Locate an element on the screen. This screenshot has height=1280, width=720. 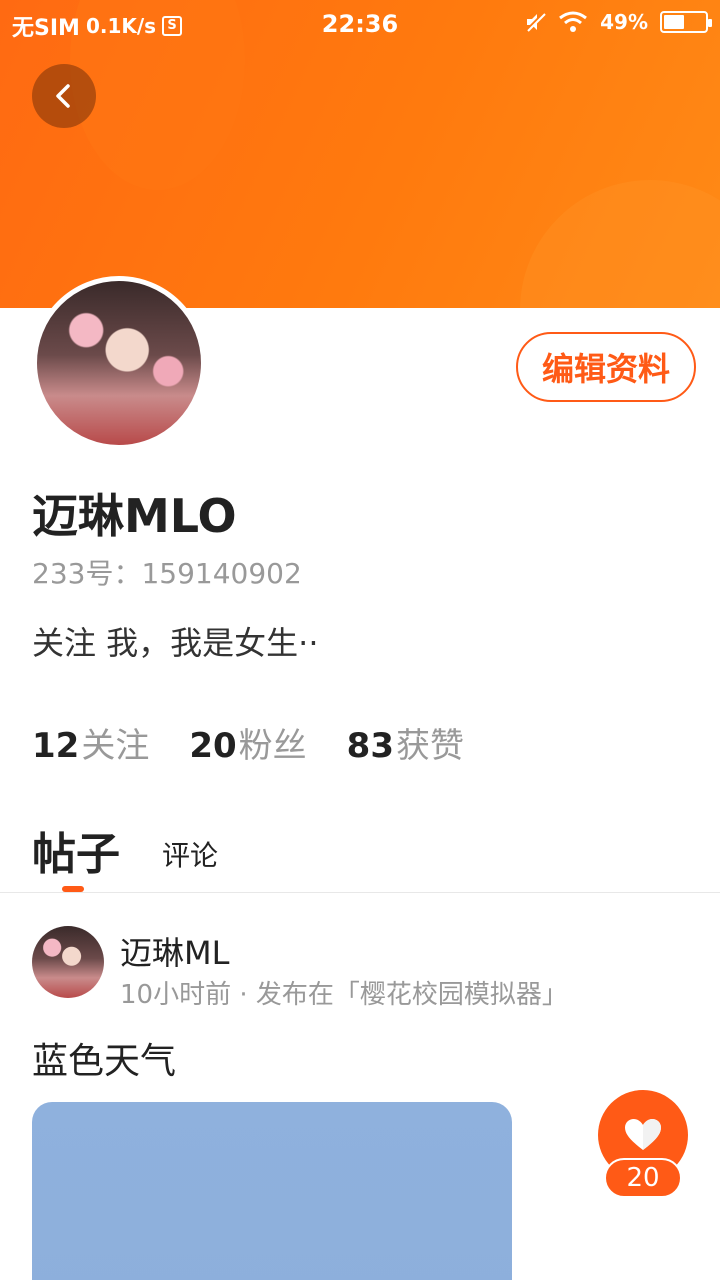
post-author-avatar is located at coordinates (68, 962).